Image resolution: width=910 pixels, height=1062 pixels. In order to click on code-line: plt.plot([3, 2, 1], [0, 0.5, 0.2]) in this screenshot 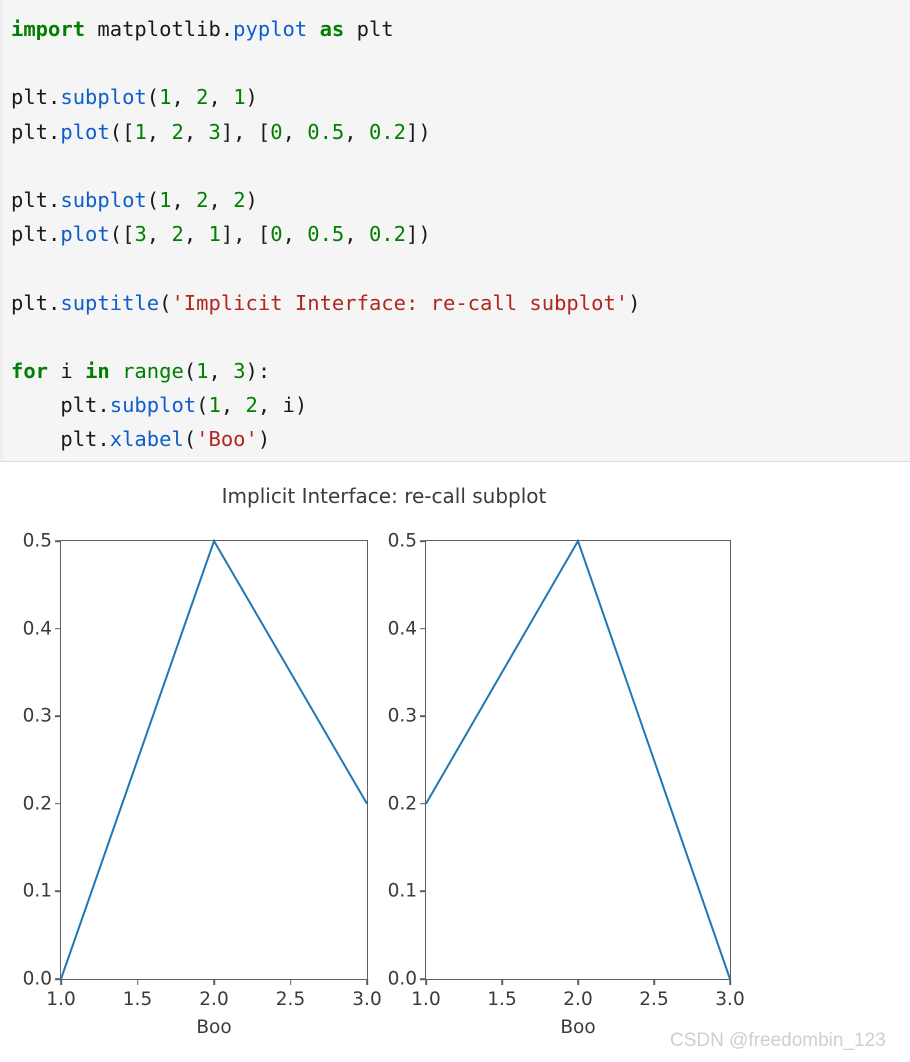, I will do `click(460, 234)`.